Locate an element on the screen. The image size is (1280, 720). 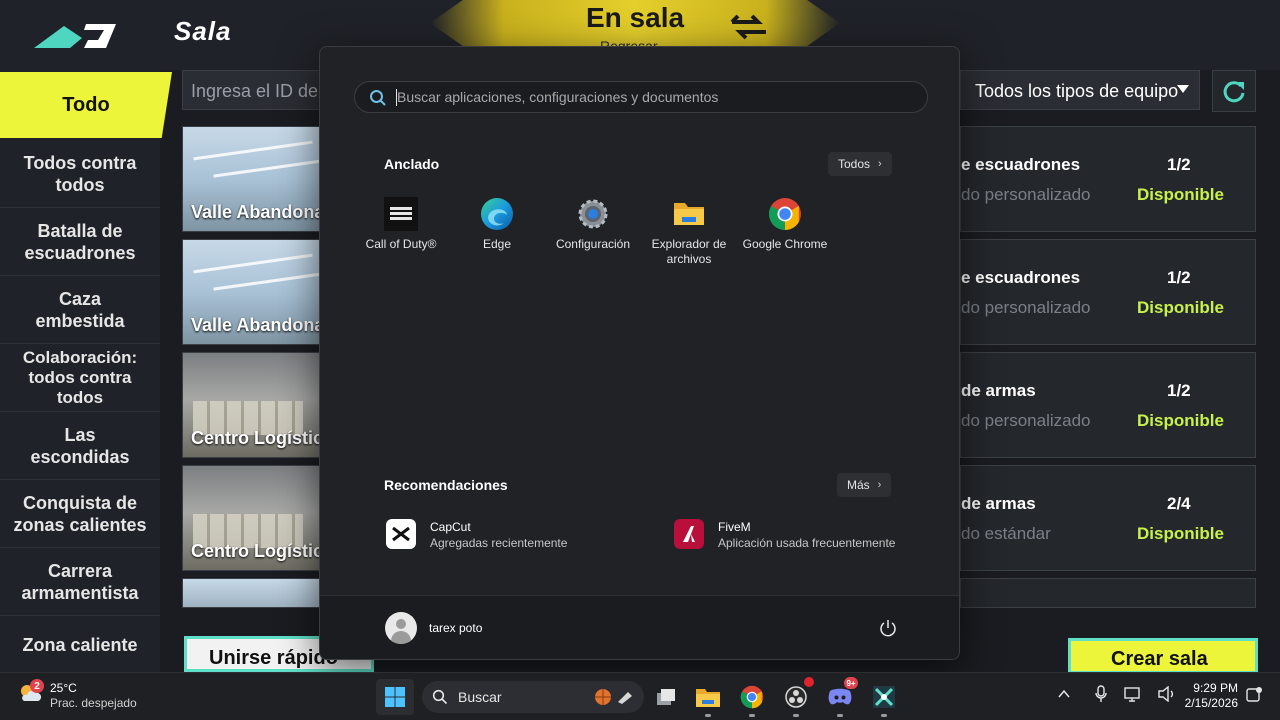
power-icon is located at coordinates (888, 628).